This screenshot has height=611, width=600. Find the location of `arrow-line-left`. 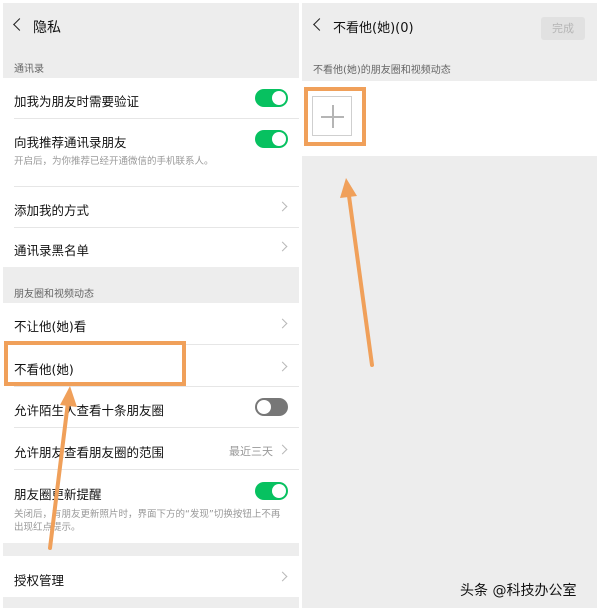

arrow-line-left is located at coordinates (59, 475).